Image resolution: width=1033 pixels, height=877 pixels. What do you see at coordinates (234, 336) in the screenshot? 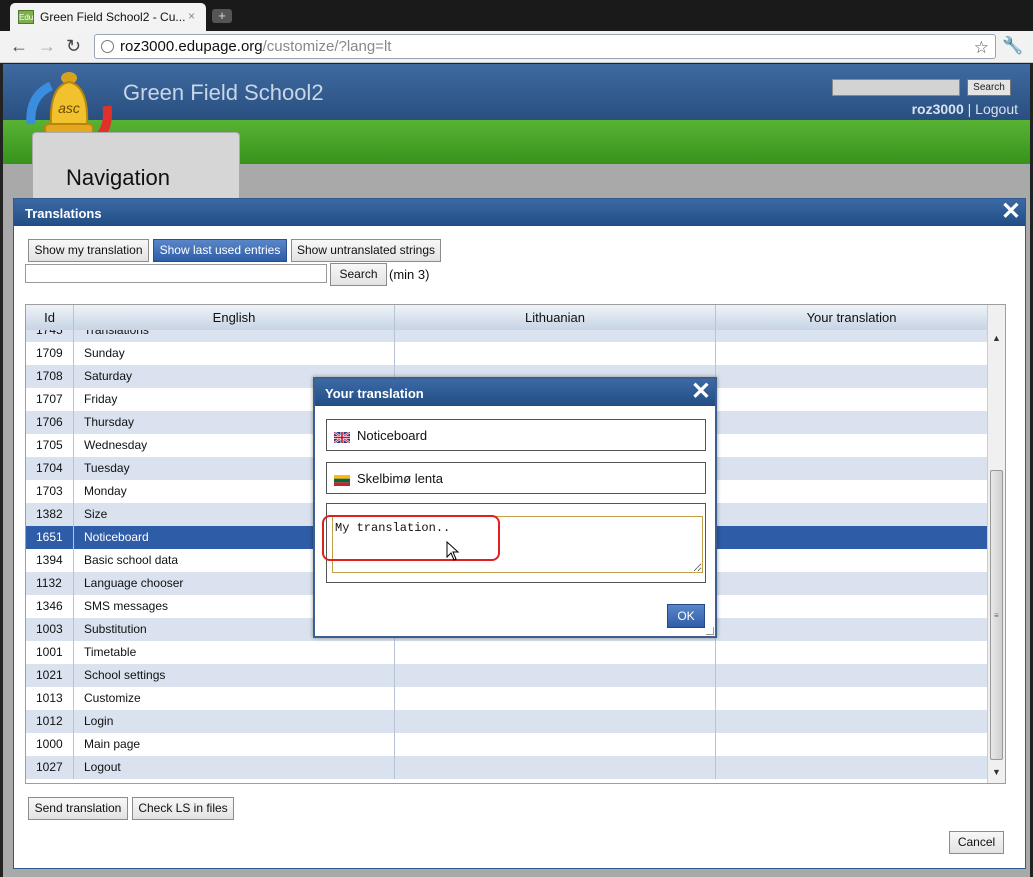
I see `cell-english: Translations` at bounding box center [234, 336].